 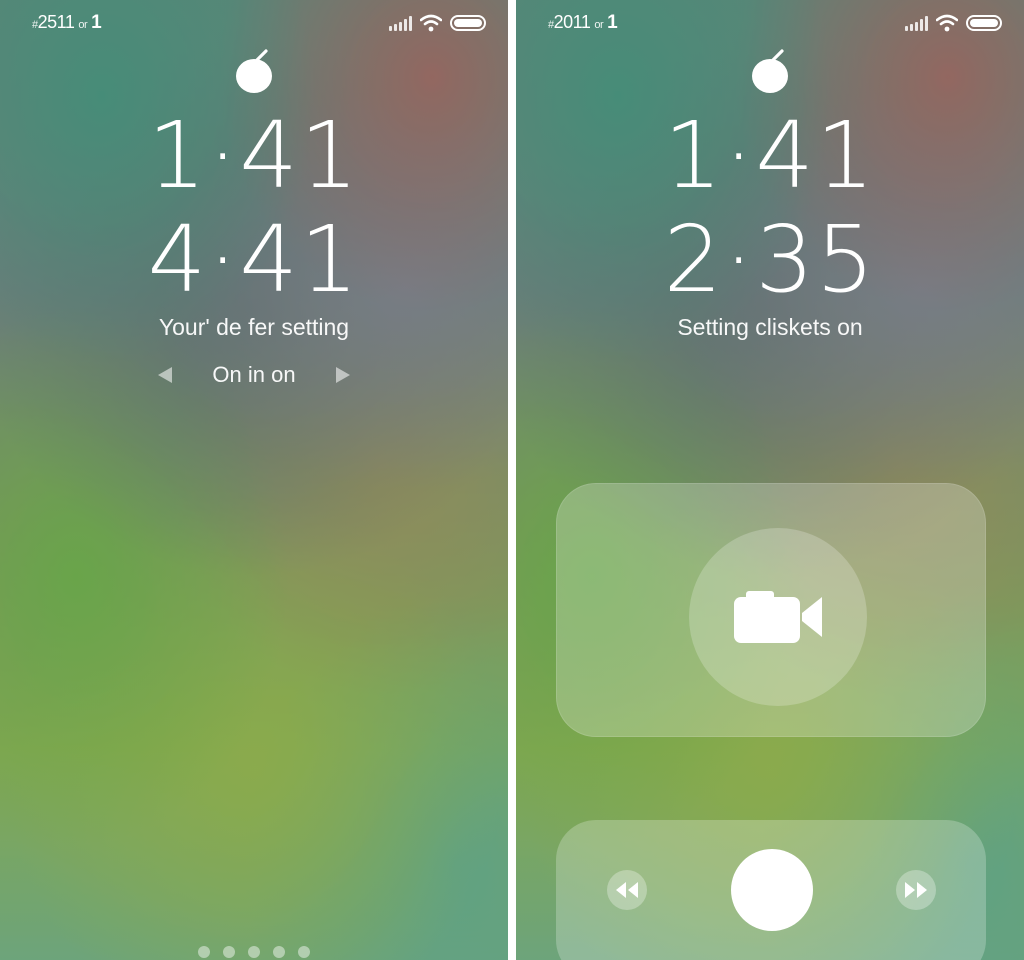 I want to click on camera-panel, so click(x=771, y=610).